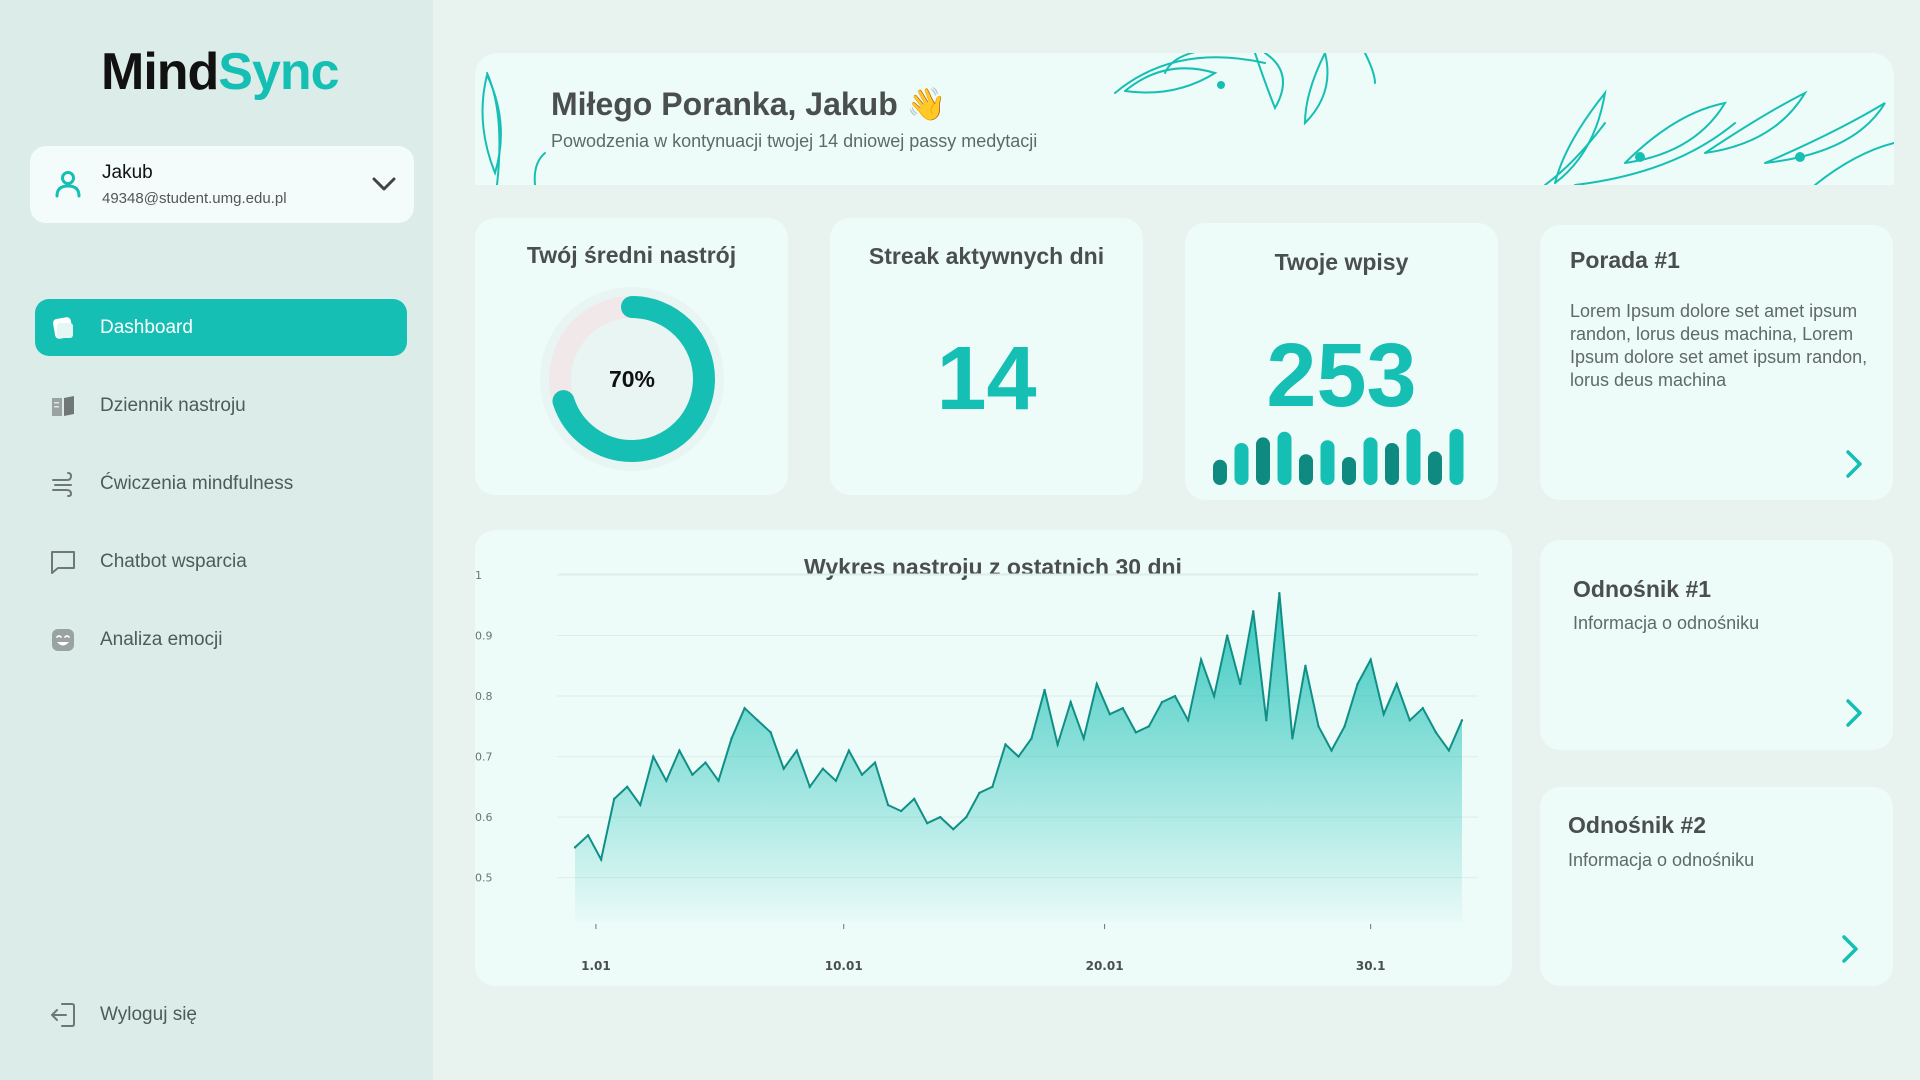  I want to click on card-title: Twój średni nastrój, so click(631, 255).